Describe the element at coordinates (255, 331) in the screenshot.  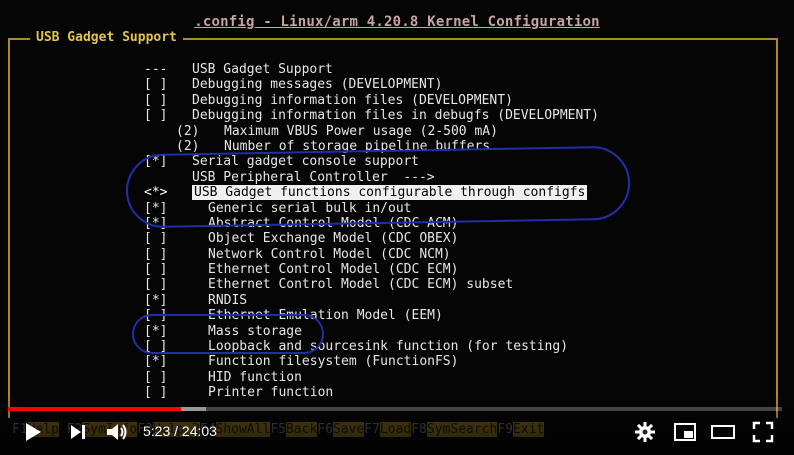
I see `menu-item-label: Mass storage` at that location.